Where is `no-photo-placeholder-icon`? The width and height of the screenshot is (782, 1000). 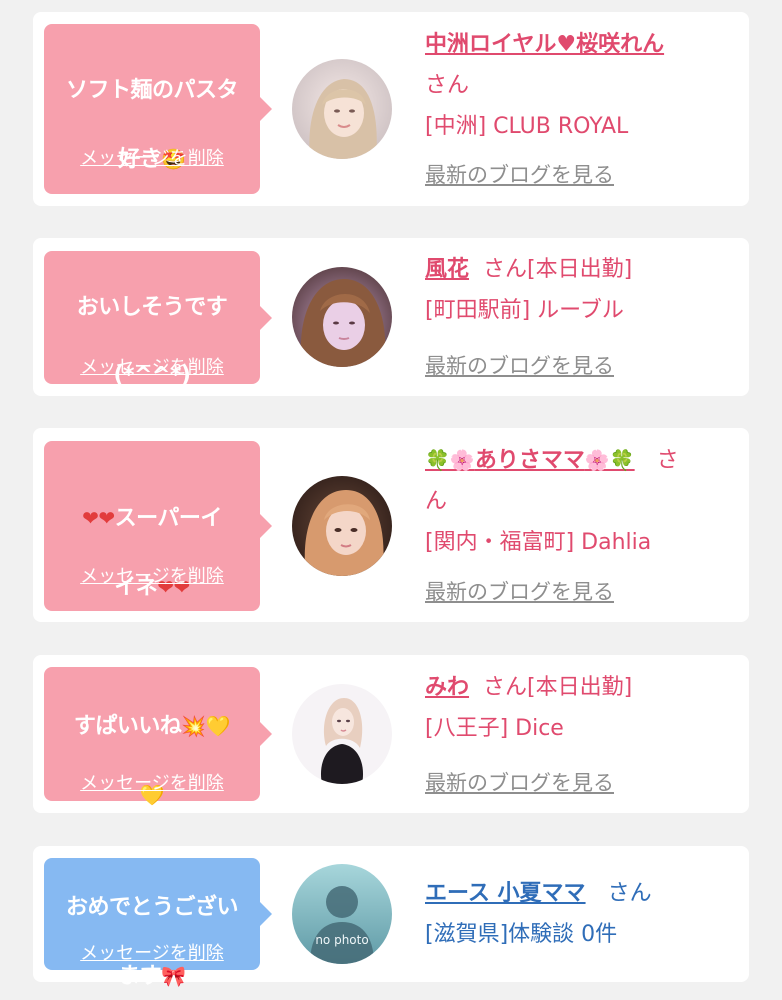 no-photo-placeholder-icon is located at coordinates (342, 914).